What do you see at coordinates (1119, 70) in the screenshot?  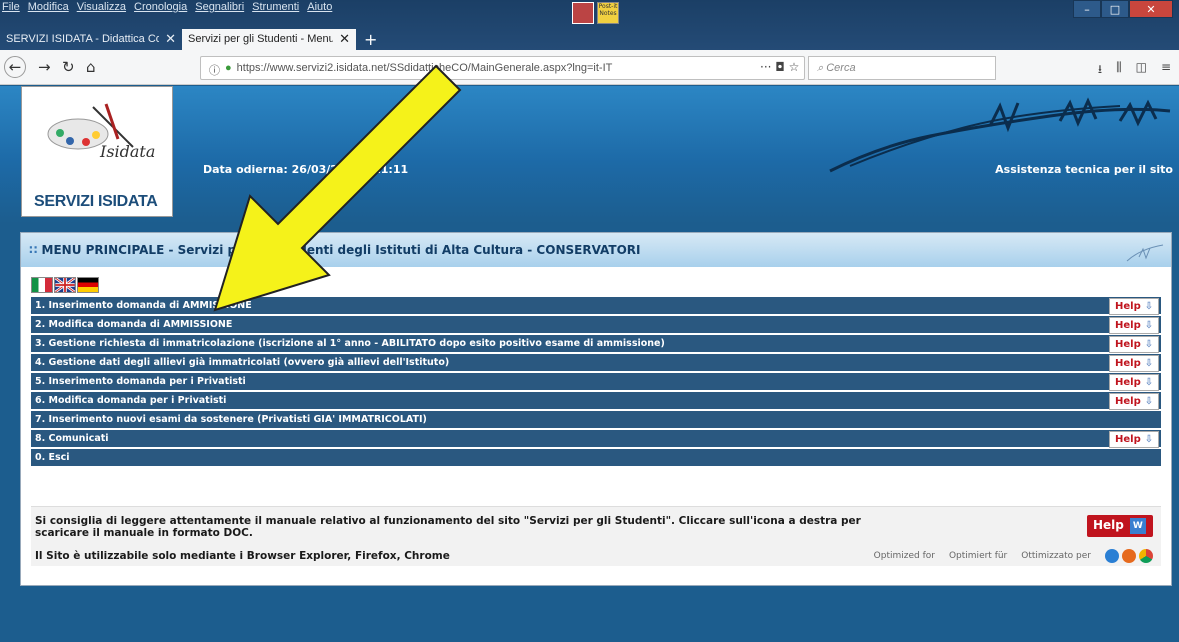 I see `library-icon: ⫼` at bounding box center [1119, 70].